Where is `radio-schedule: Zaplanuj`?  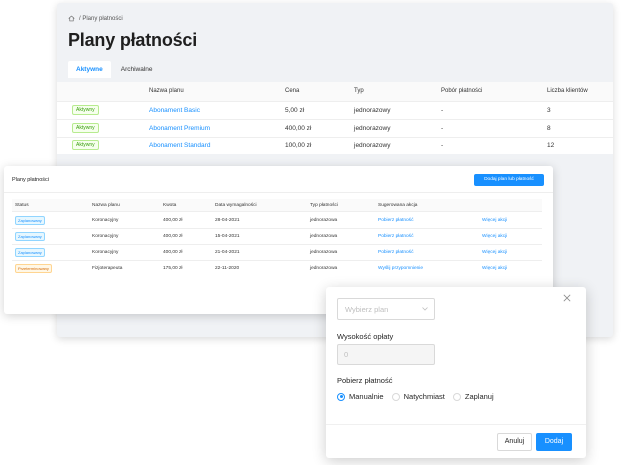 radio-schedule: Zaplanuj is located at coordinates (473, 396).